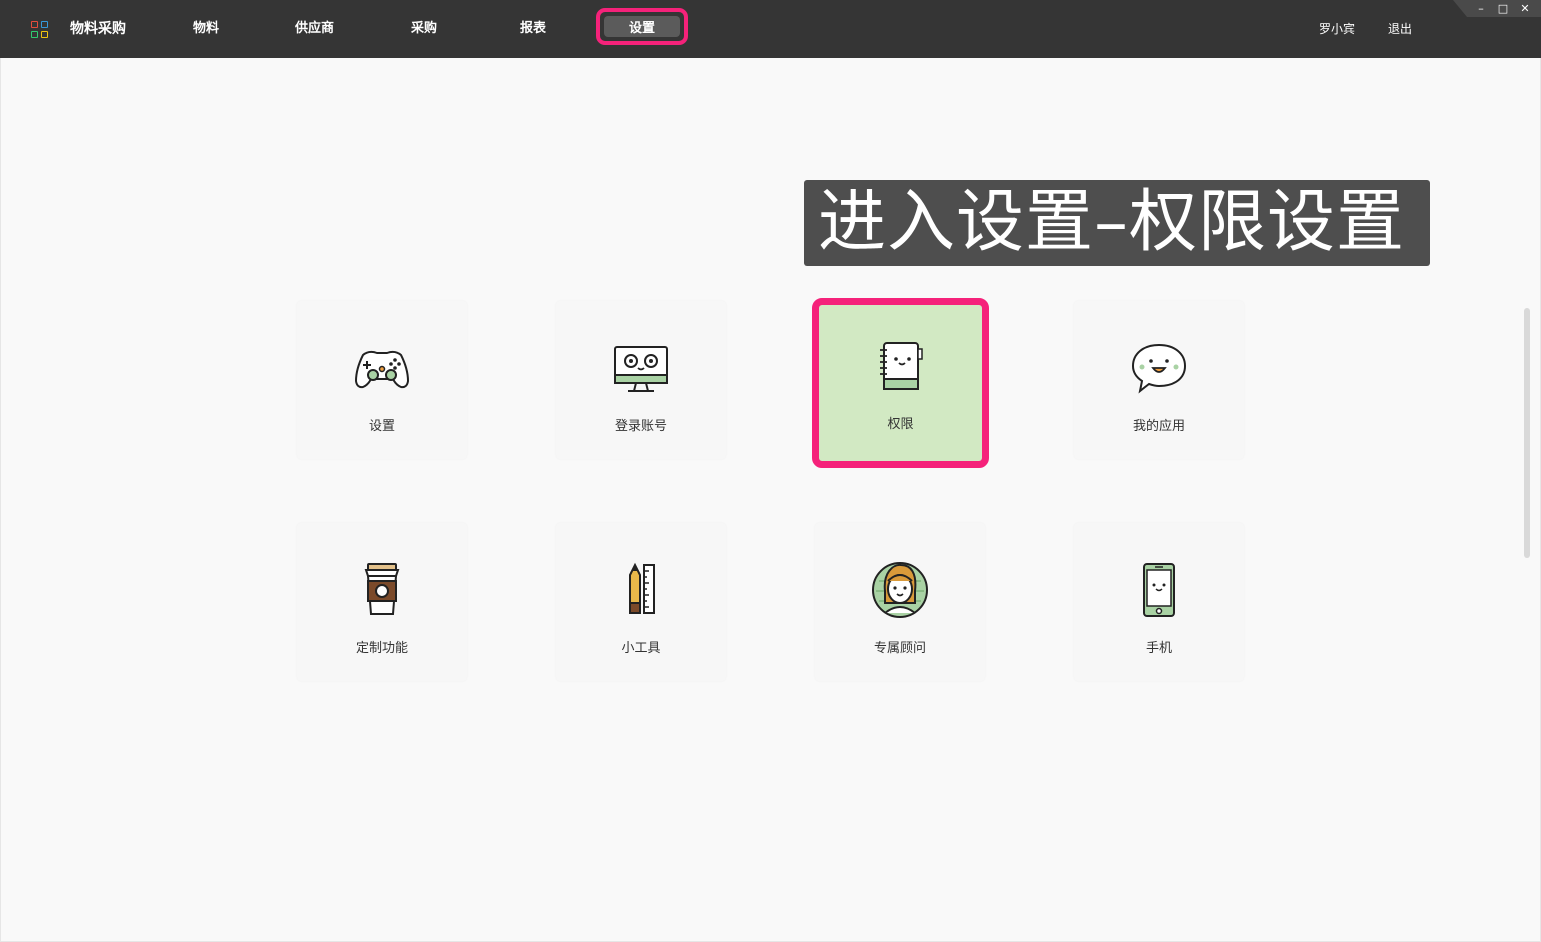  What do you see at coordinates (1159, 368) in the screenshot?
I see `speech-bubble-icon` at bounding box center [1159, 368].